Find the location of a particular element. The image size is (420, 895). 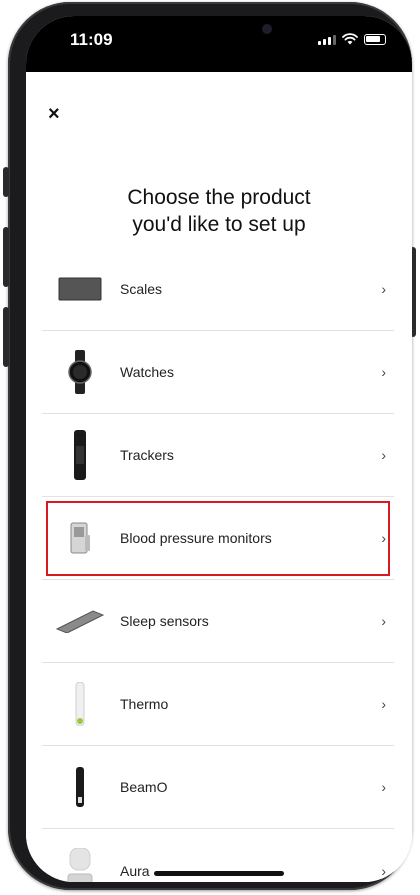

scale-icon is located at coordinates (80, 289).